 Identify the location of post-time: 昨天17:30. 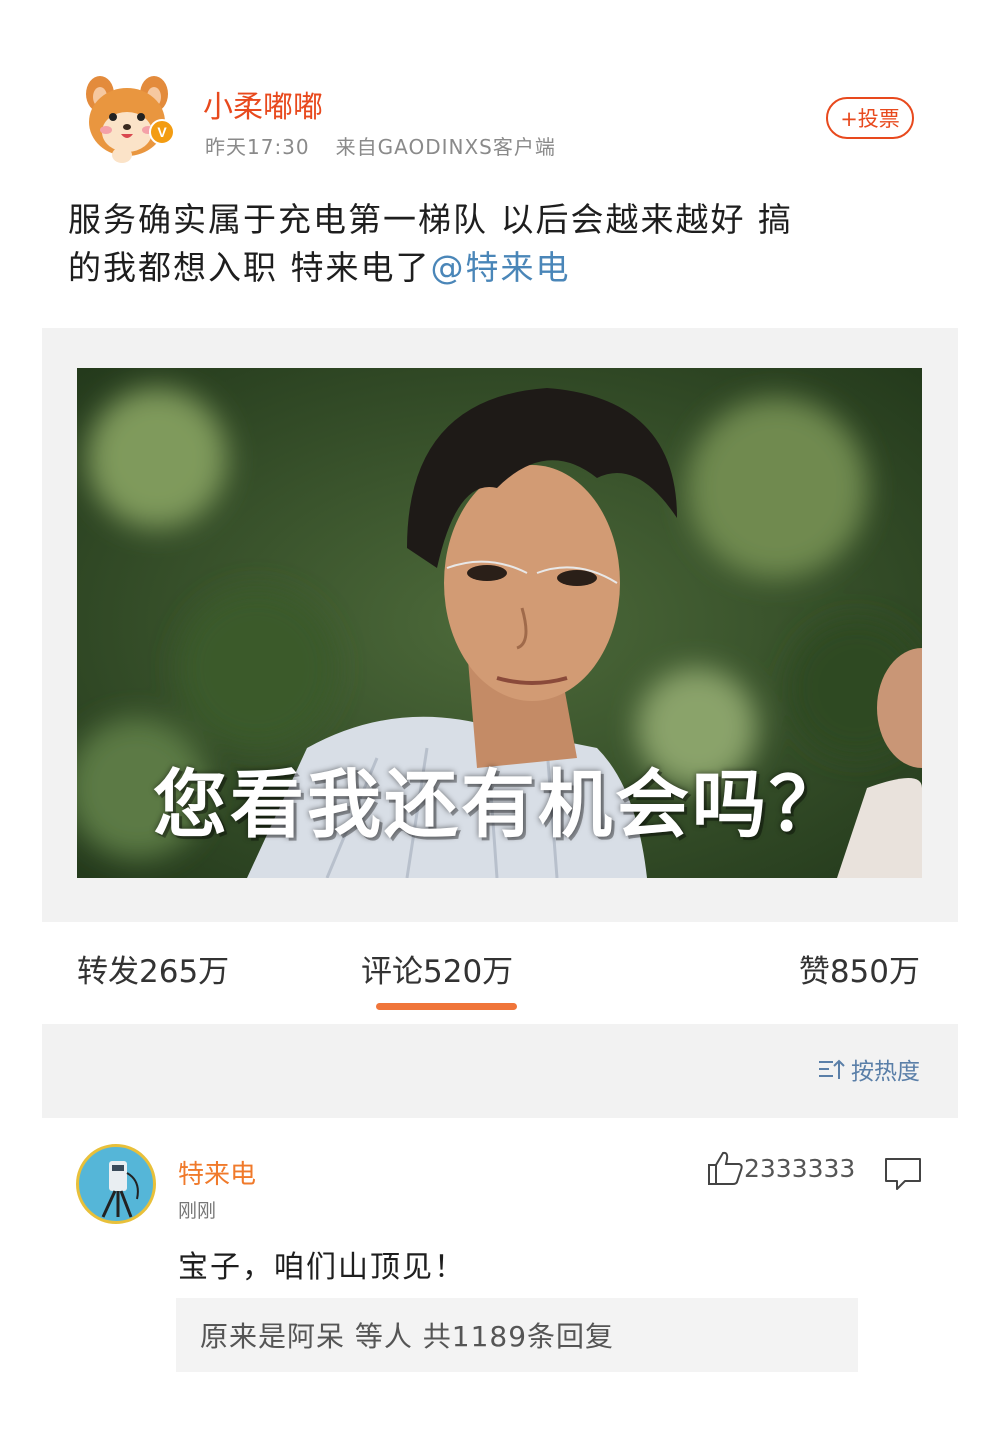
(257, 147).